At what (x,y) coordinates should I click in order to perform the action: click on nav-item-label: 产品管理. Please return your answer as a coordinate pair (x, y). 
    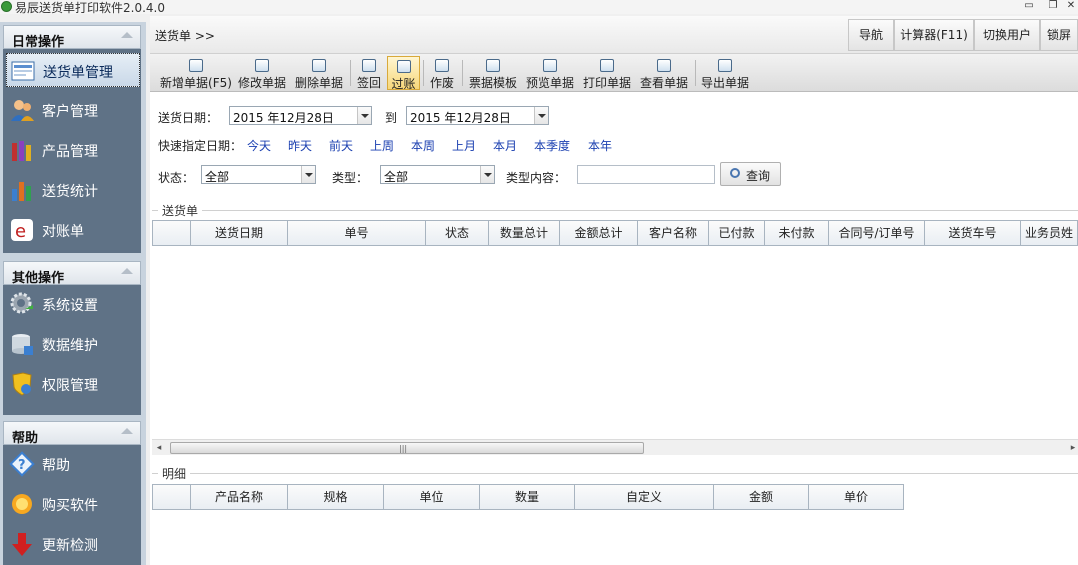
    Looking at the image, I should click on (70, 152).